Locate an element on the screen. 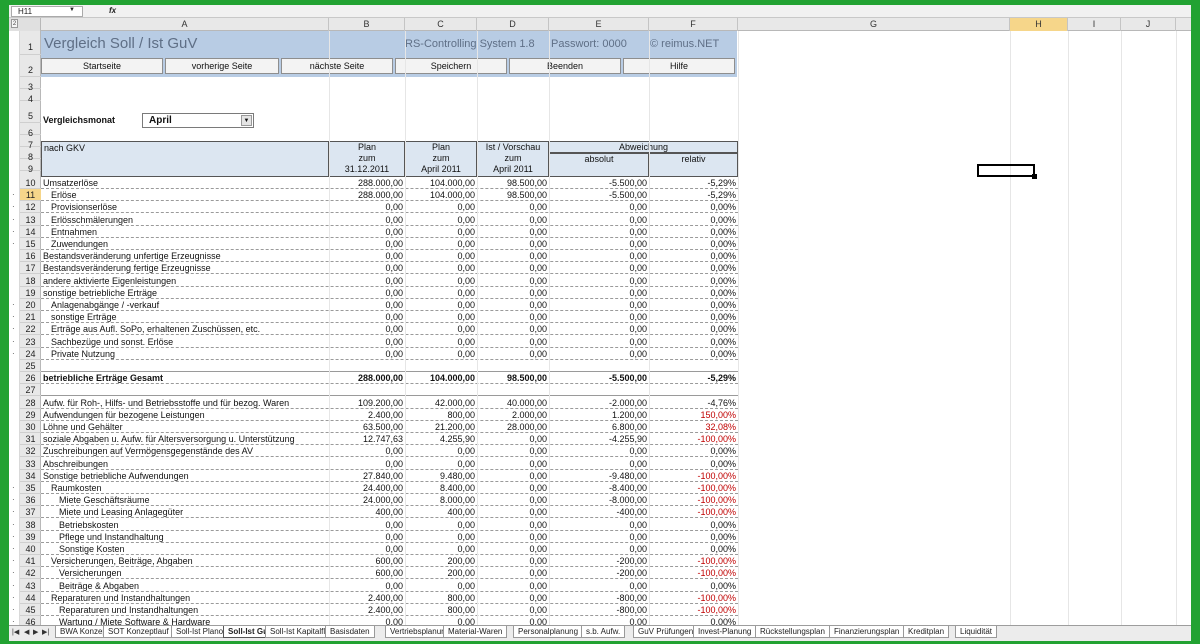  table-row is located at coordinates (389, 390).